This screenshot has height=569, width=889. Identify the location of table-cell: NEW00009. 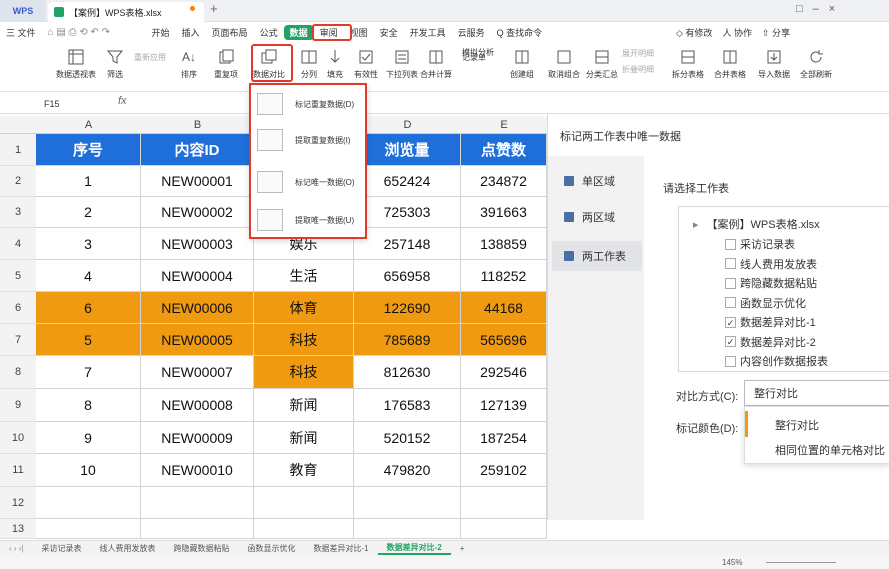
(197, 438).